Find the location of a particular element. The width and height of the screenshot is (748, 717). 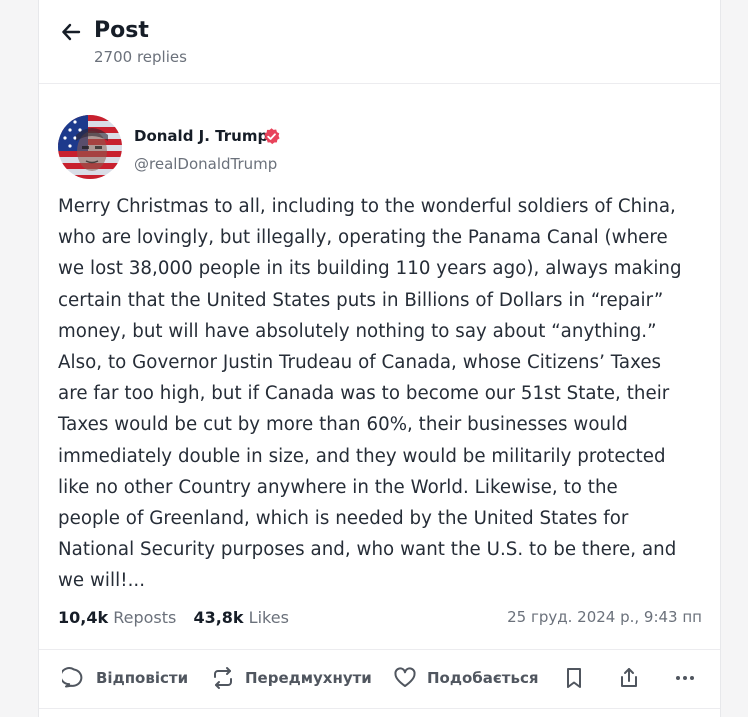

likes-stat: 43,8k Likes is located at coordinates (240, 617).